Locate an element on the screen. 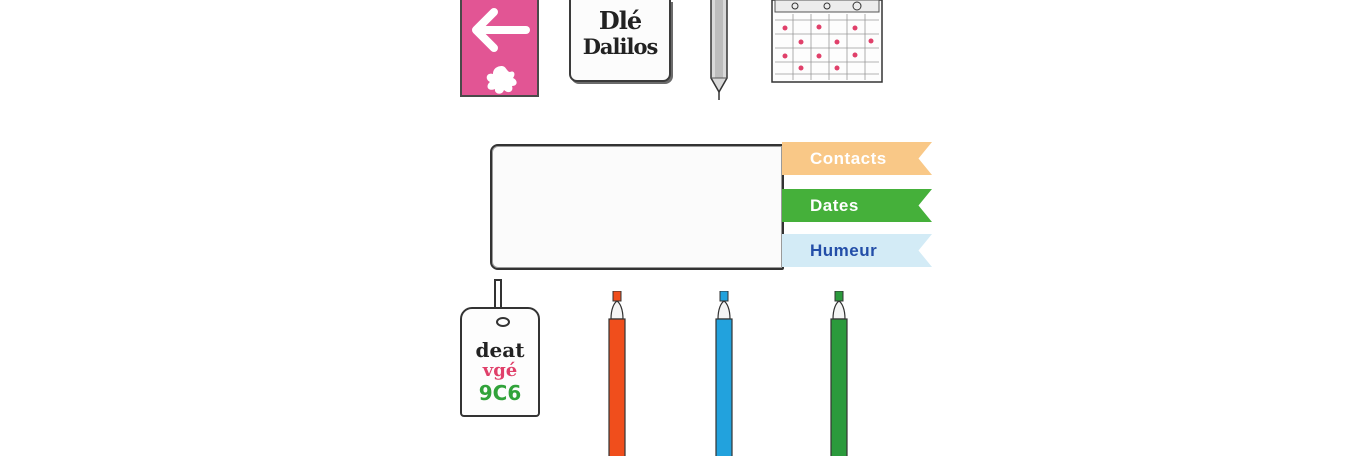 This screenshot has height=456, width=1366. tab-humeur: Humeur is located at coordinates (857, 250).